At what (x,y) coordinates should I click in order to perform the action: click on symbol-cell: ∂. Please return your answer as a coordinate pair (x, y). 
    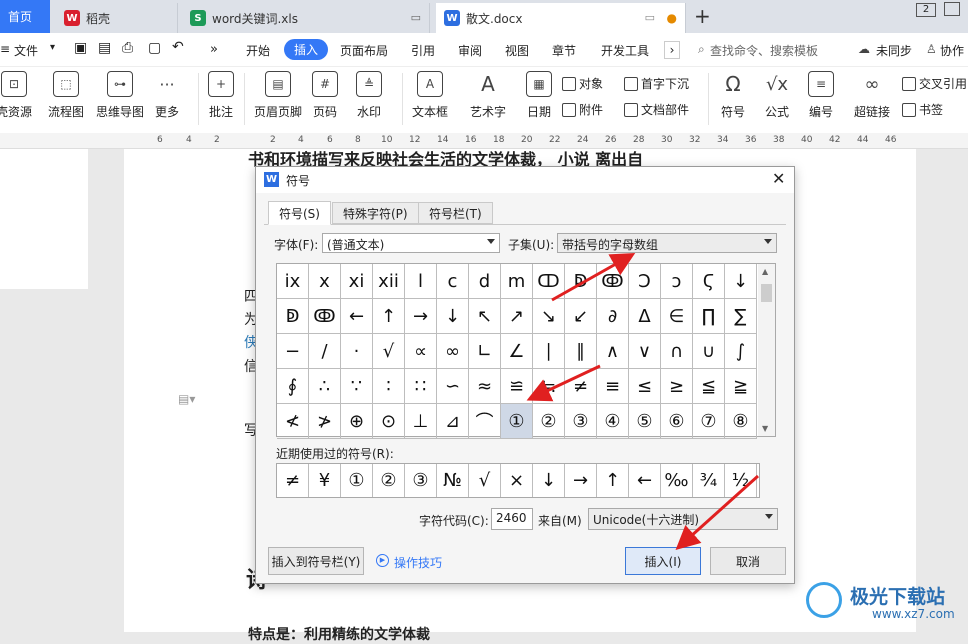
    Looking at the image, I should click on (613, 316).